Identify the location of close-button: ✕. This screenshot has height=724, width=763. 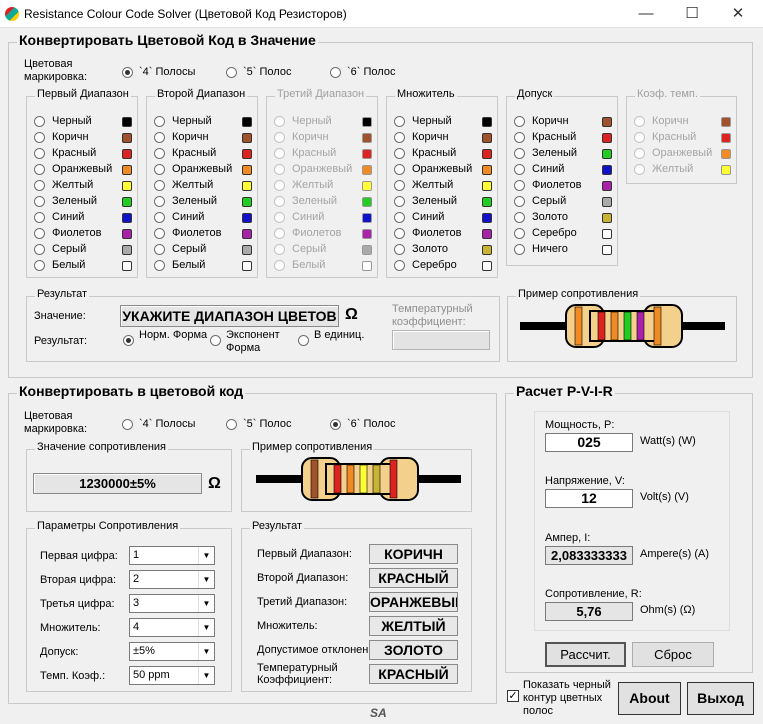
(738, 14).